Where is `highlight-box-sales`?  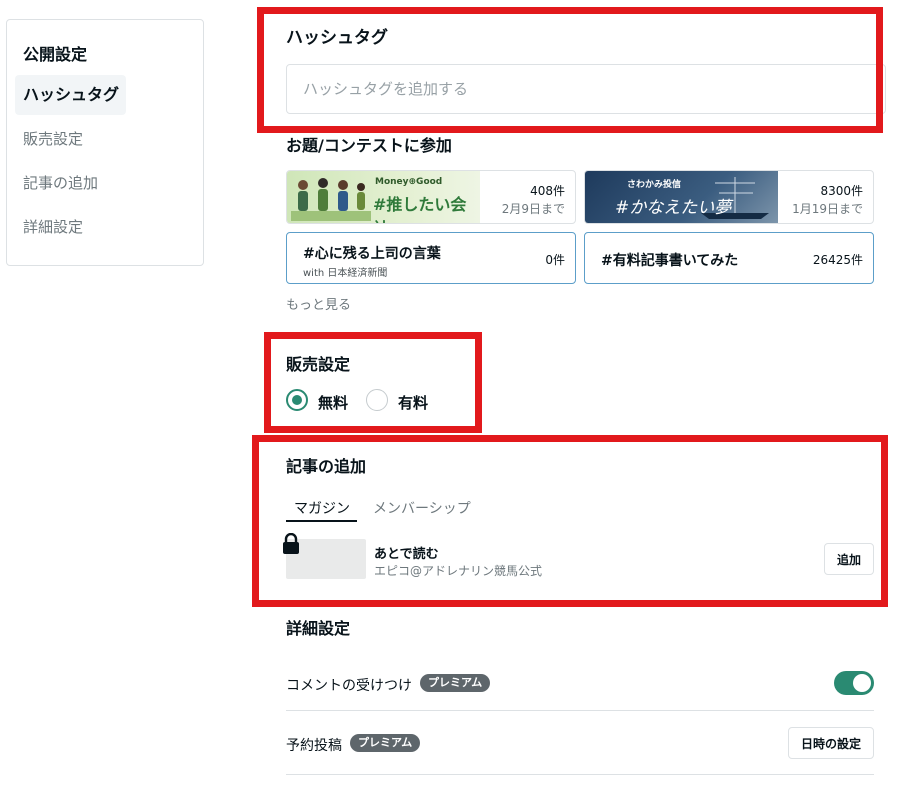
highlight-box-sales is located at coordinates (373, 382).